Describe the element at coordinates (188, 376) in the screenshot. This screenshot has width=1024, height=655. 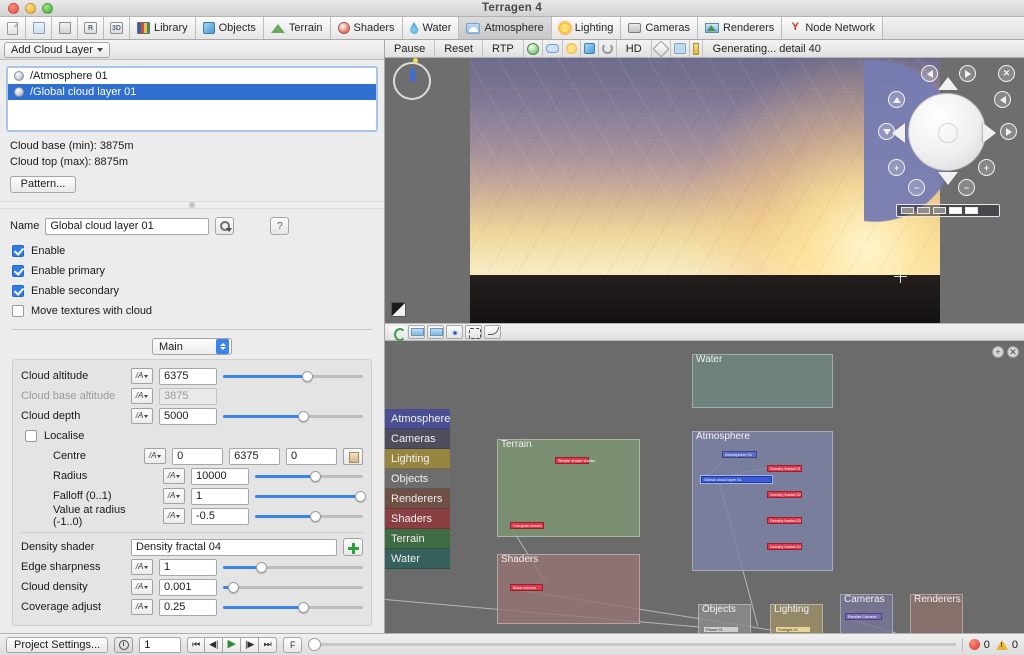
I see `param-input: 6375` at that location.